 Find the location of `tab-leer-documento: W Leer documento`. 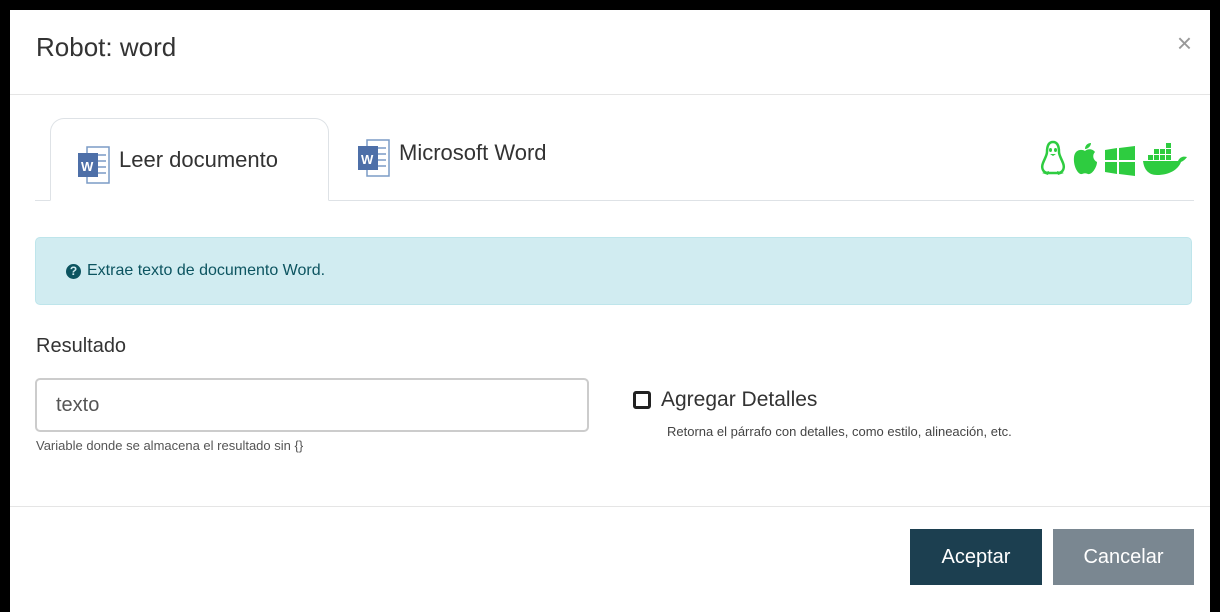

tab-leer-documento: W Leer documento is located at coordinates (189, 159).